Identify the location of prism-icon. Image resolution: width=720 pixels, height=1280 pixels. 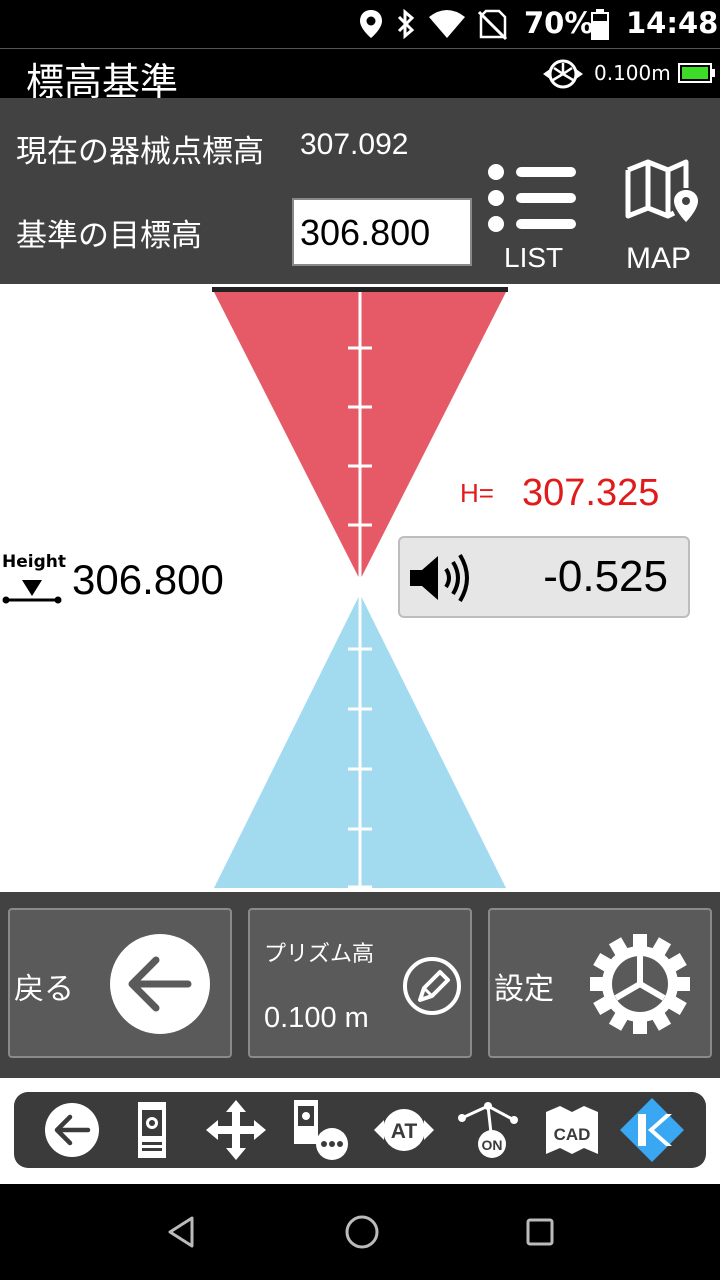
(563, 74).